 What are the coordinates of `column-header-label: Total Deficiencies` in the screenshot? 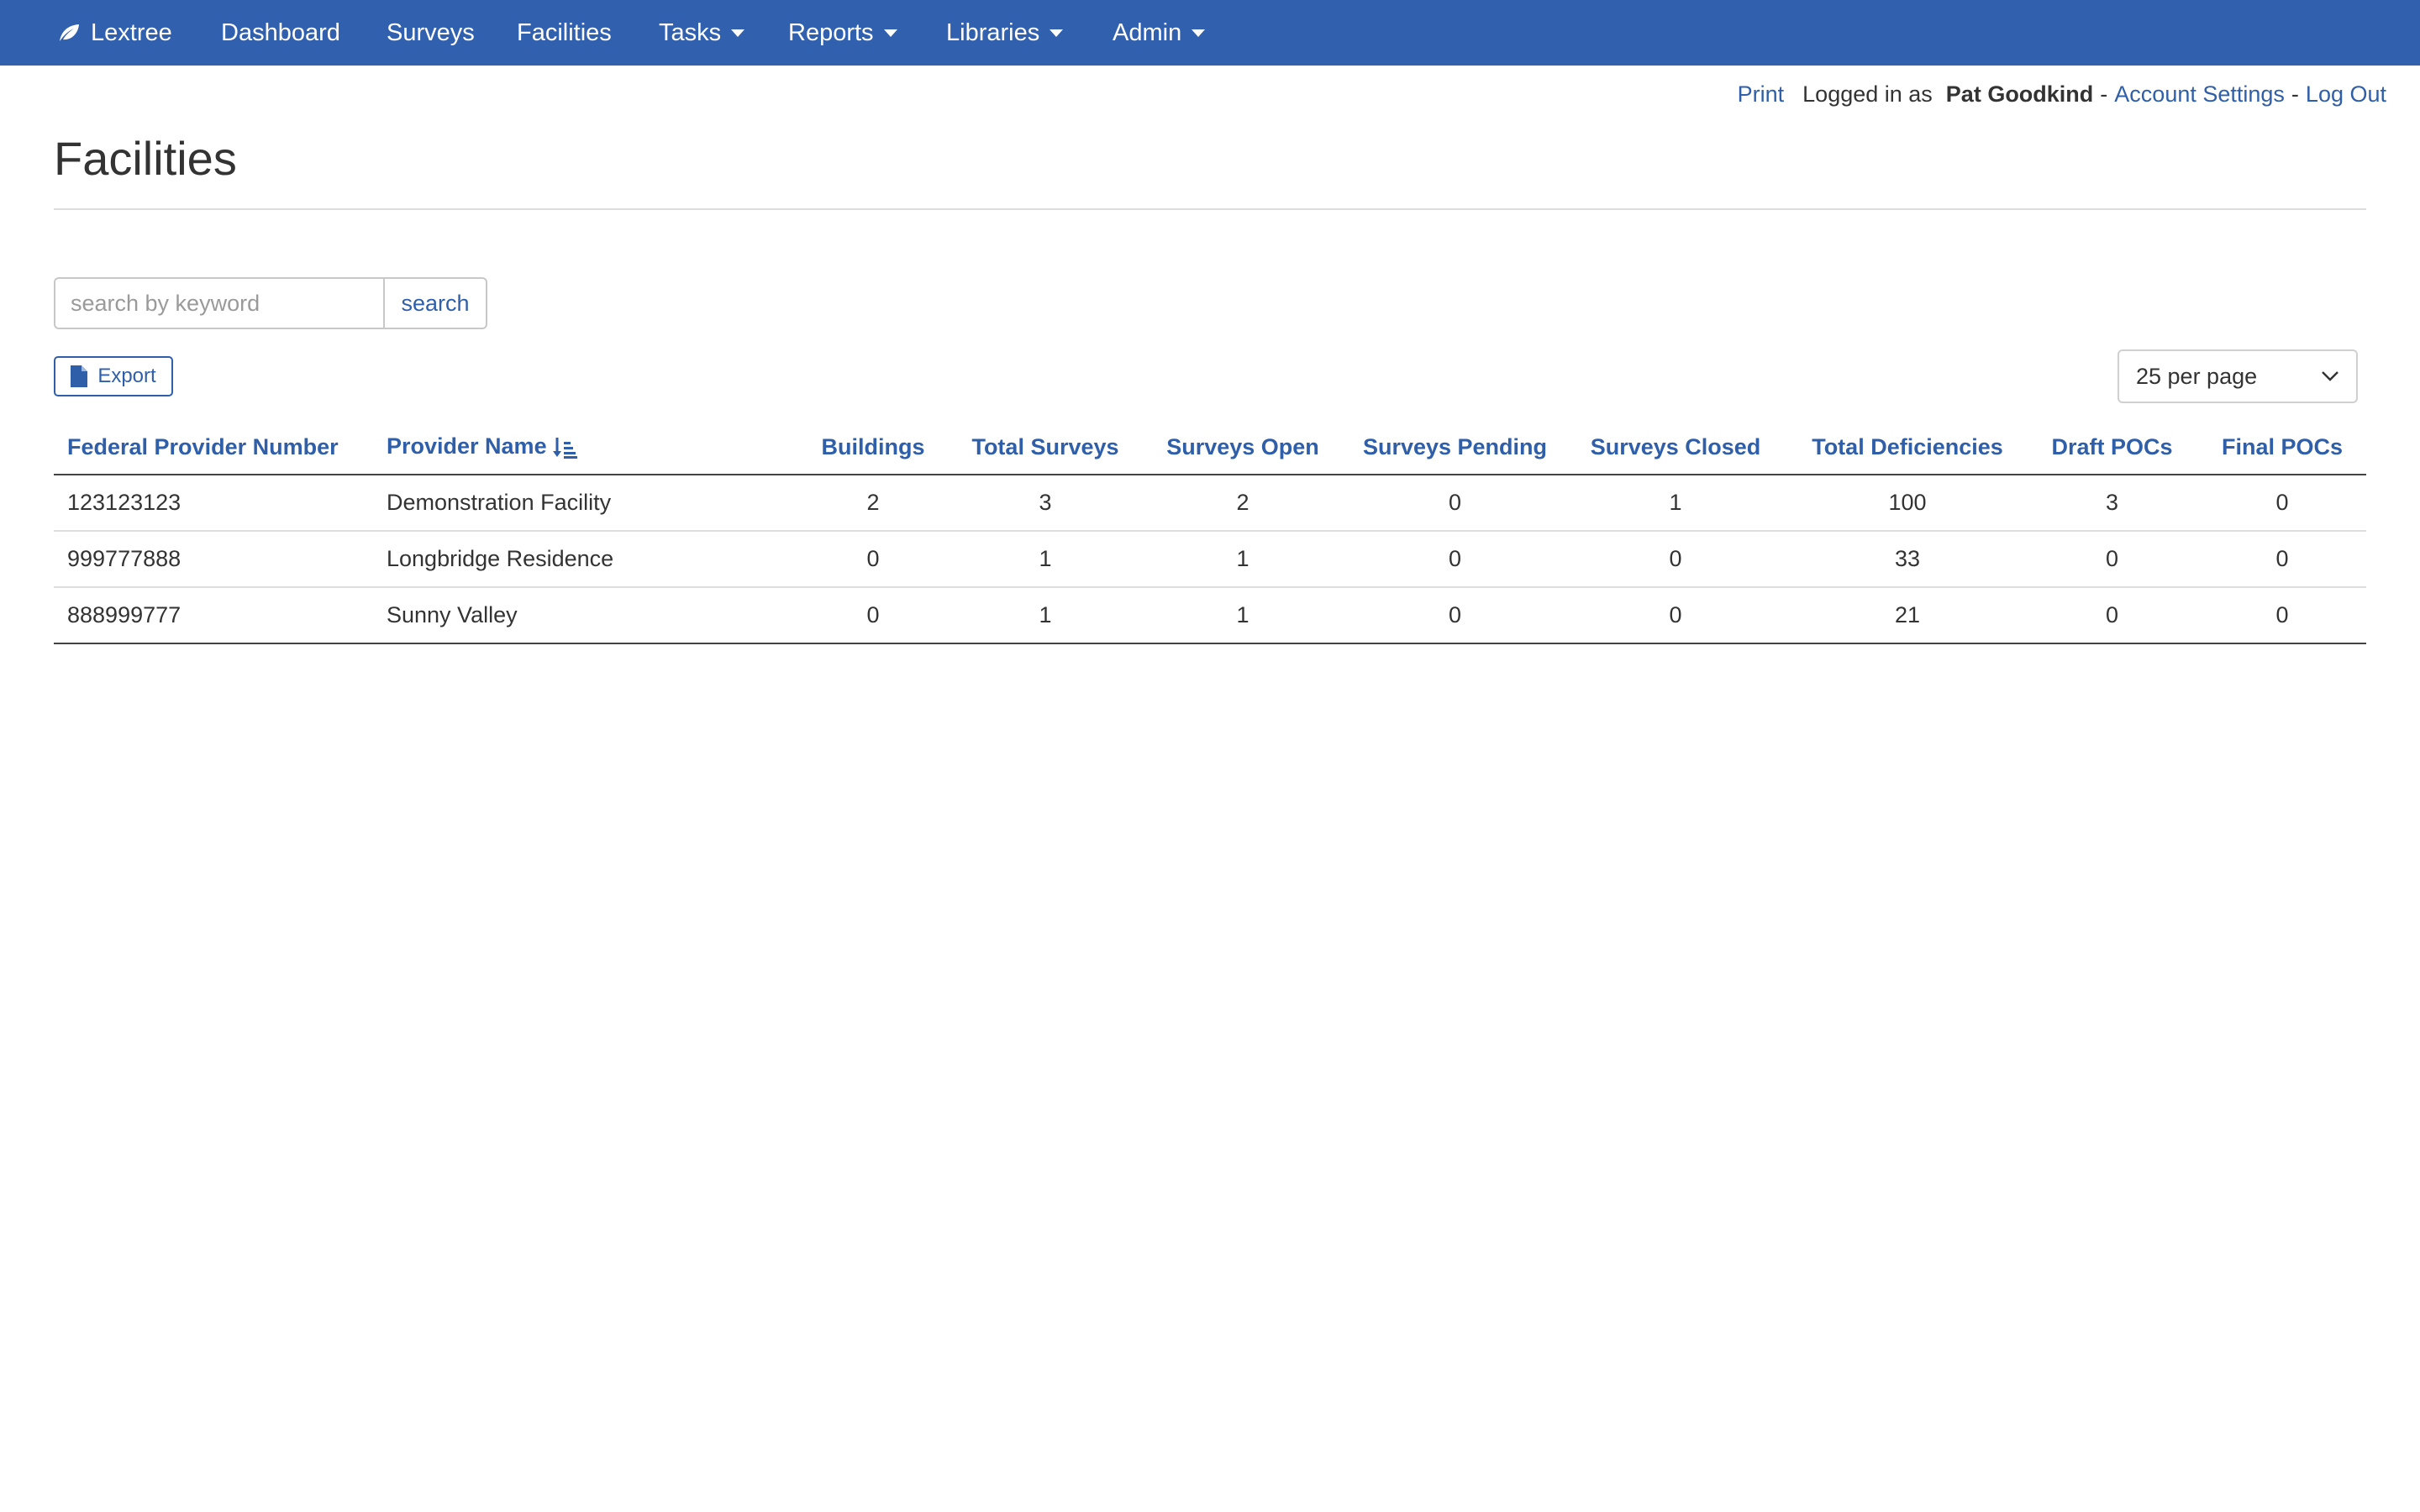 It's located at (1908, 446).